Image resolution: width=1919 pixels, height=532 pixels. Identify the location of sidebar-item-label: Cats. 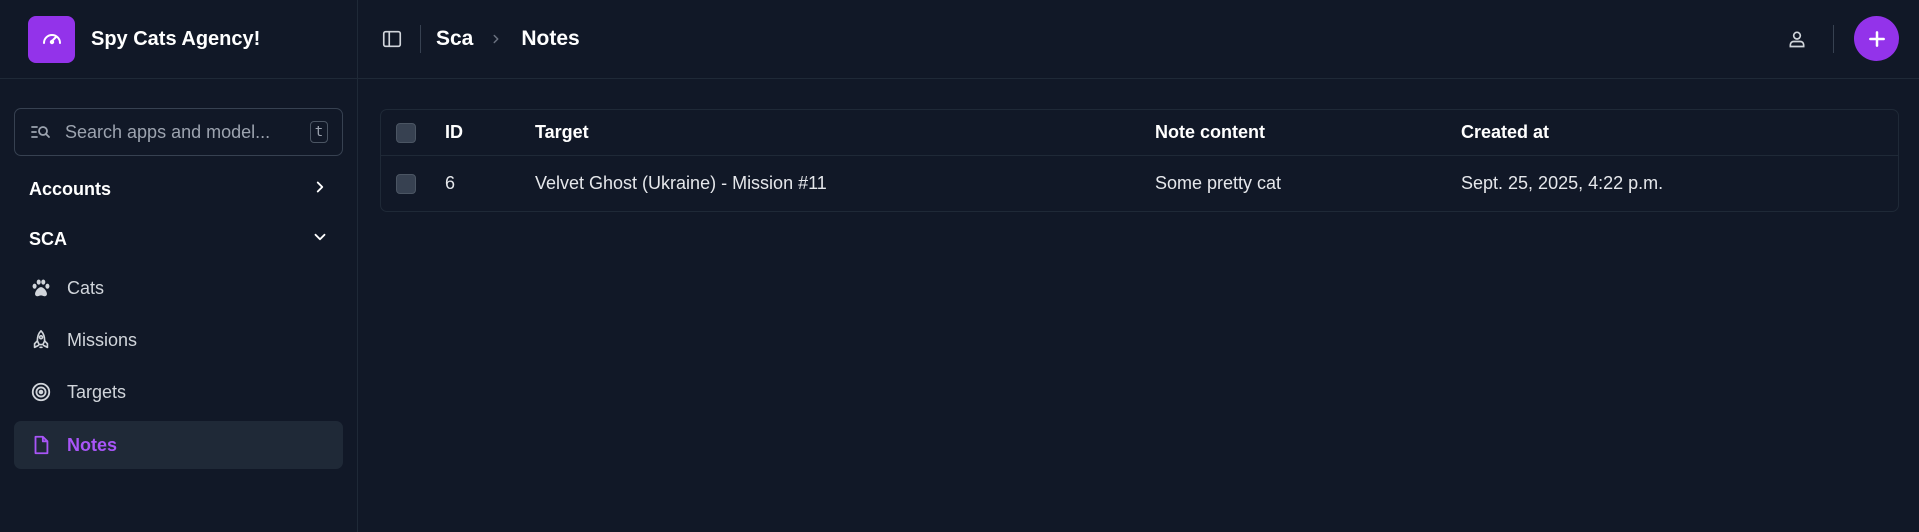
(86, 287).